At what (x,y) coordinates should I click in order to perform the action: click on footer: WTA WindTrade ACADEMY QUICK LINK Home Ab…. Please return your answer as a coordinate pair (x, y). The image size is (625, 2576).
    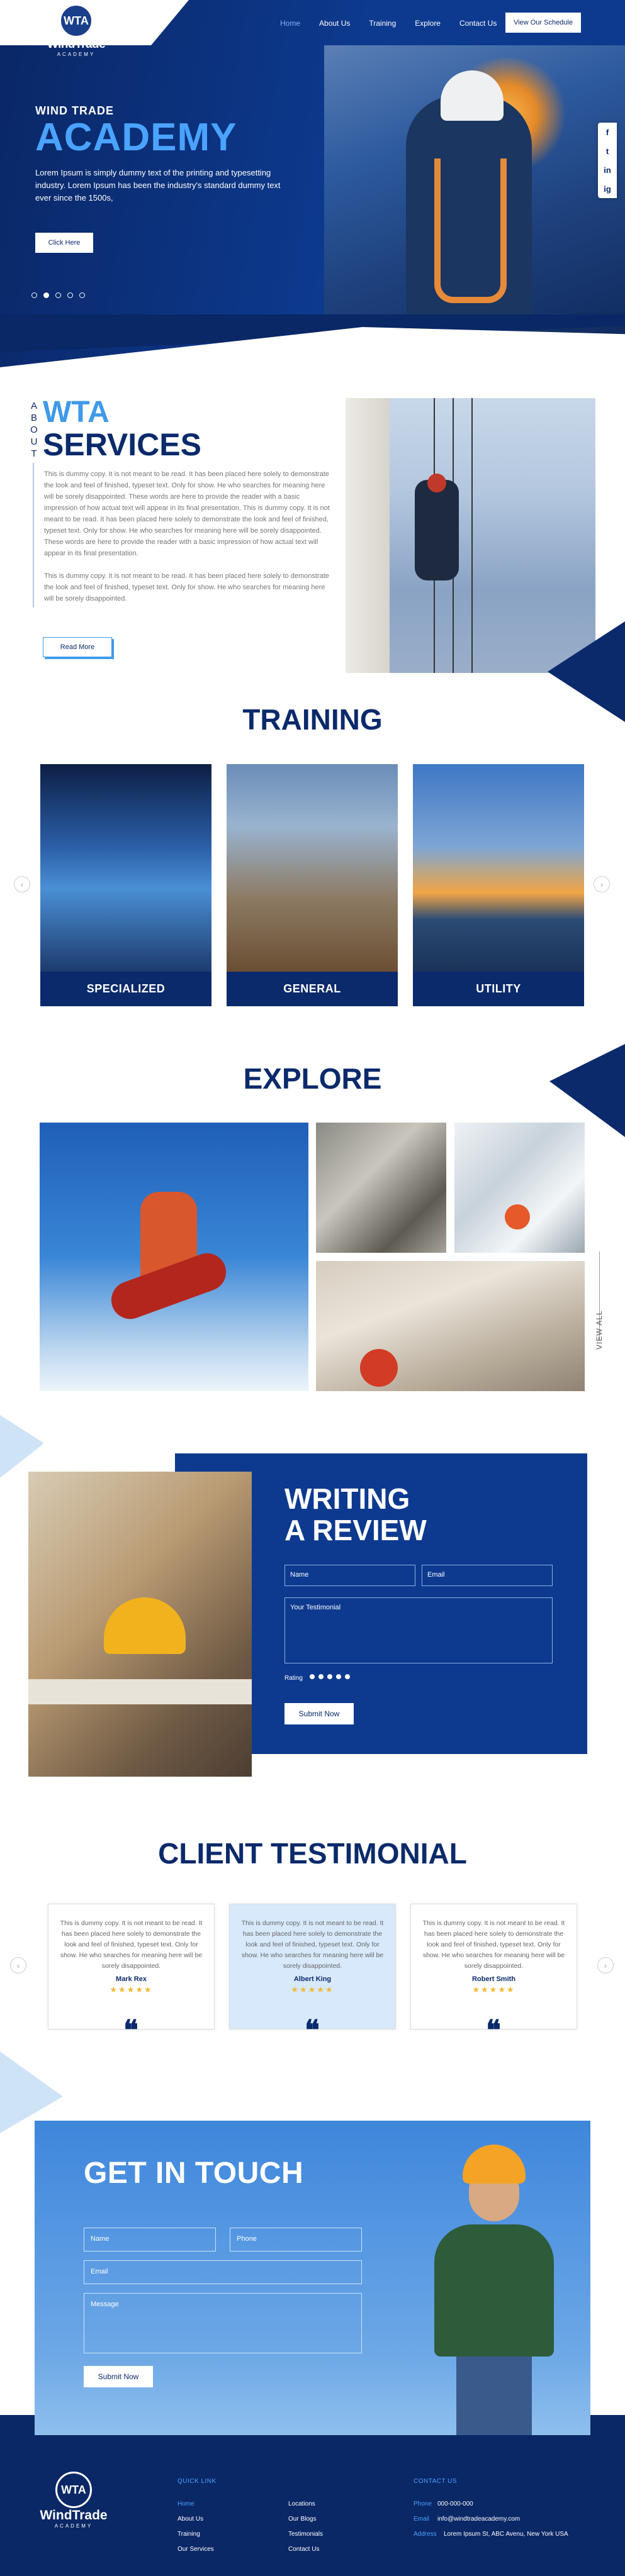
    Looking at the image, I should click on (312, 2495).